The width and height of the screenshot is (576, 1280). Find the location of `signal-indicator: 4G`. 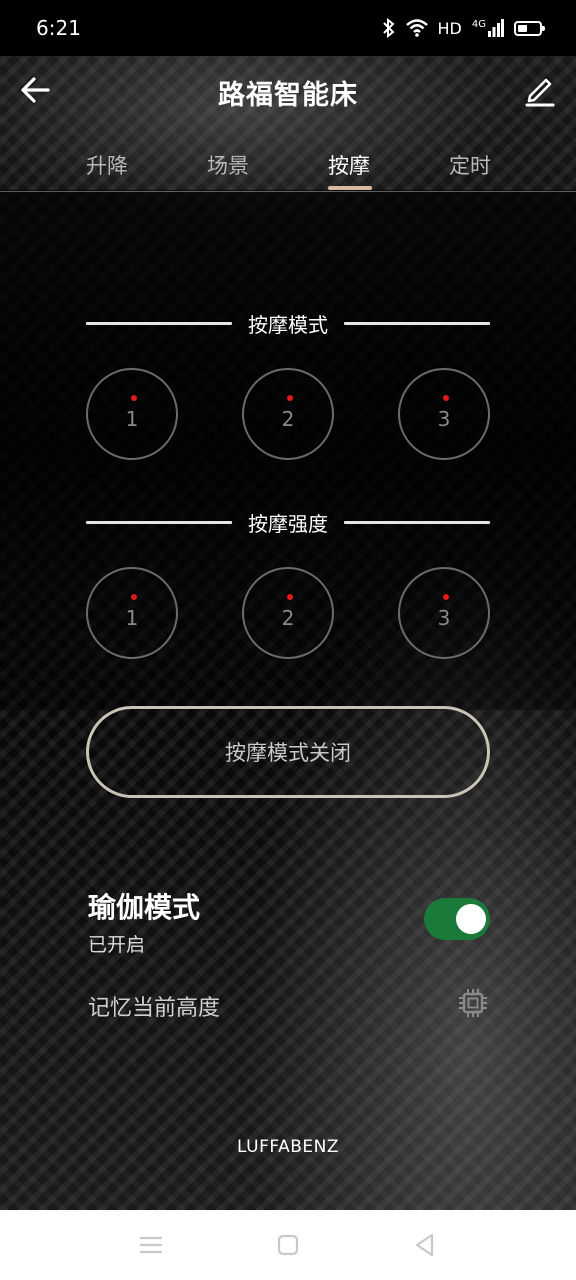

signal-indicator: 4G is located at coordinates (488, 28).